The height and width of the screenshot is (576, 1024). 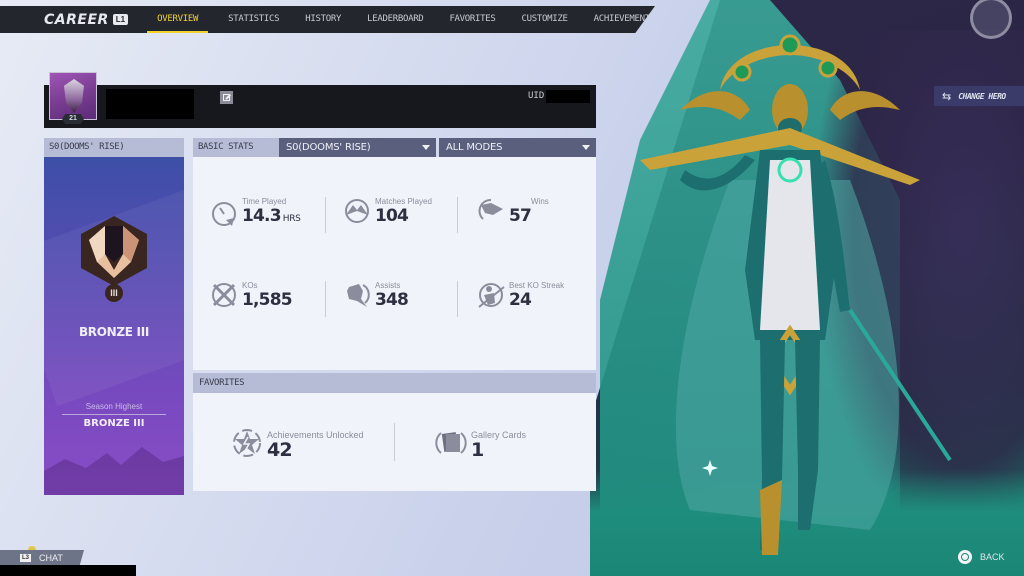 What do you see at coordinates (114, 332) in the screenshot?
I see `rank-name: BRONZE III` at bounding box center [114, 332].